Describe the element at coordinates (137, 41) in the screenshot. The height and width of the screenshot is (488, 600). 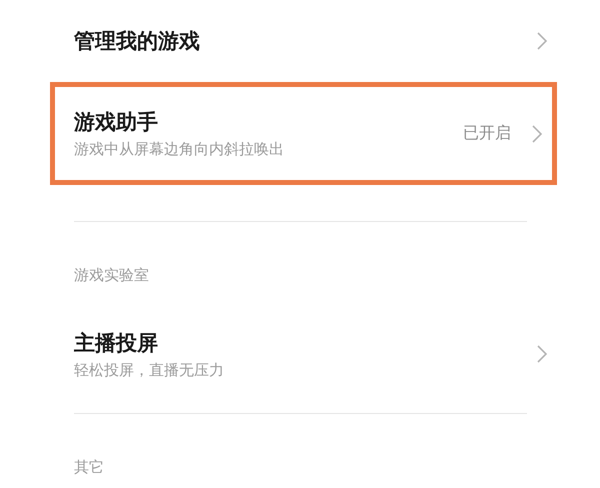
I see `item-title: 管理我的游戏` at that location.